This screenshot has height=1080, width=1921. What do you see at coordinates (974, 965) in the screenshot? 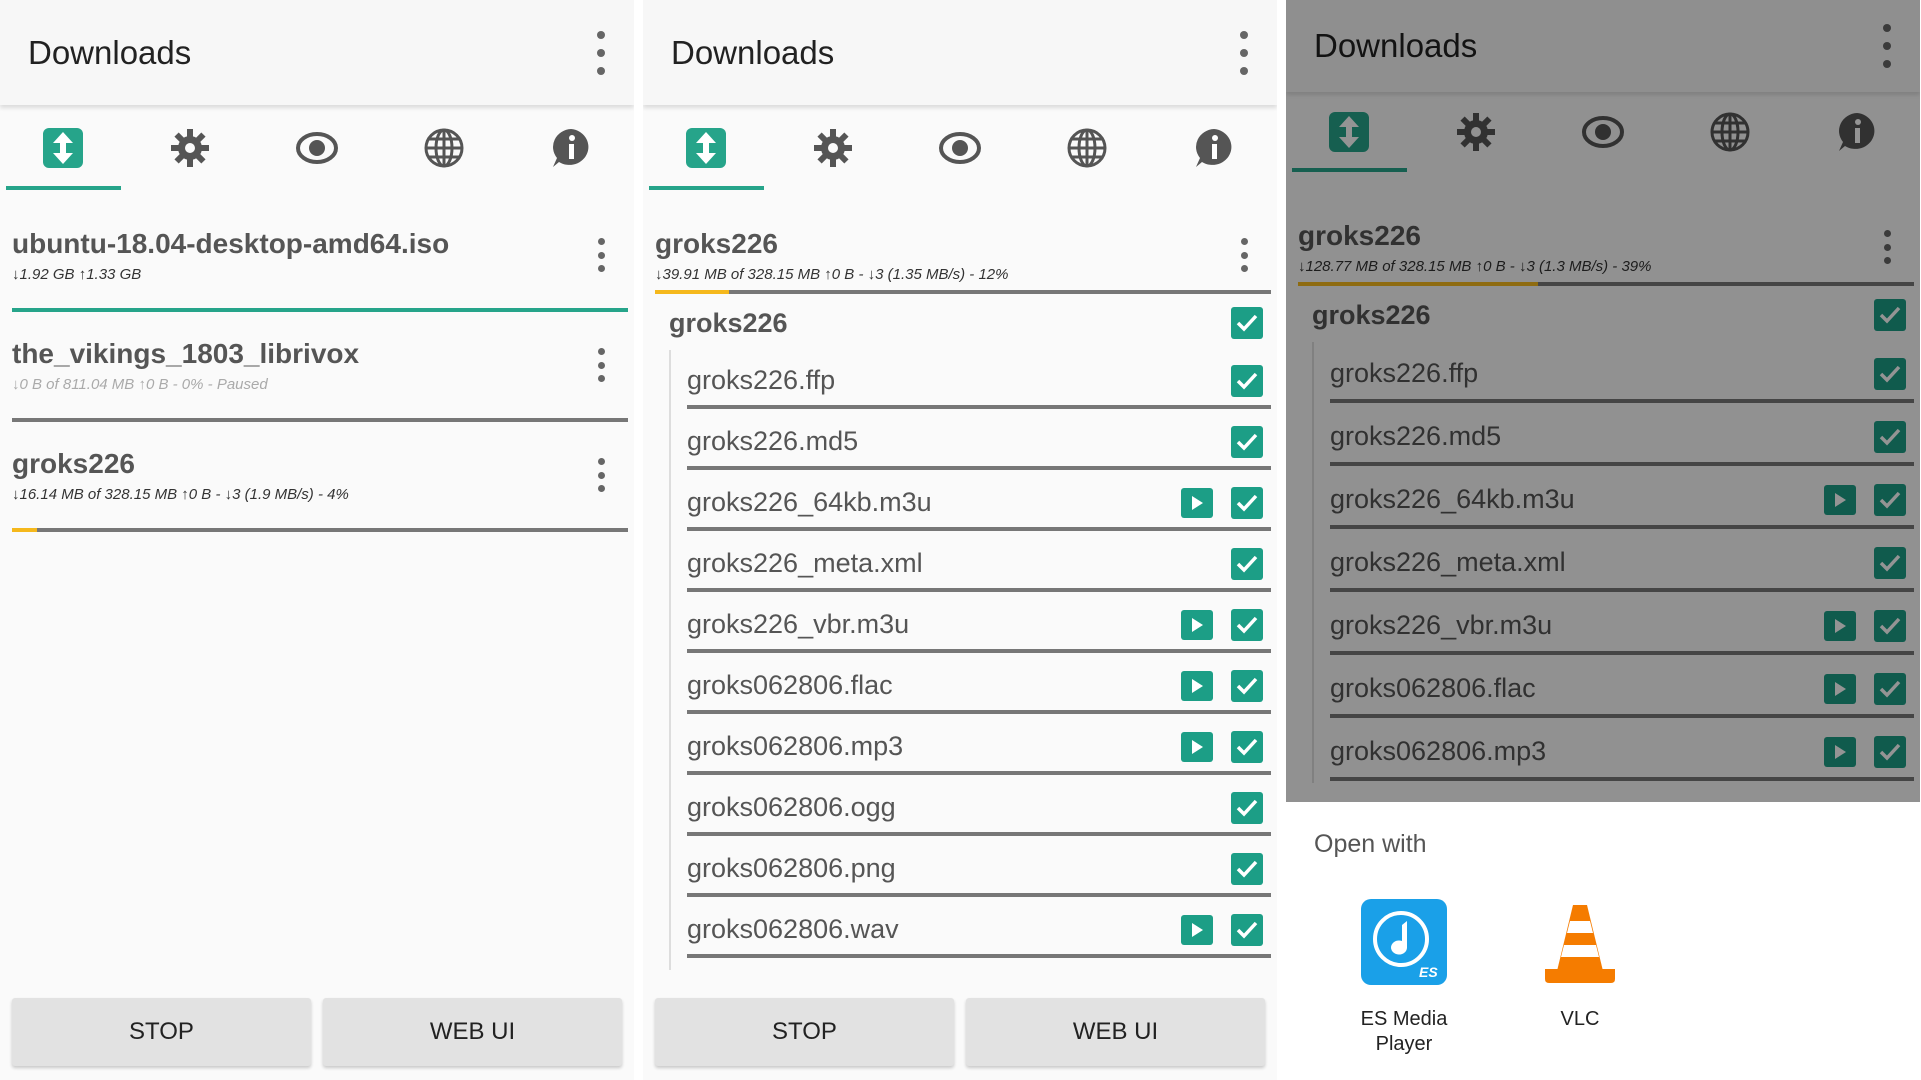
I see `file-row: groks062806_64kb.mp3` at bounding box center [974, 965].